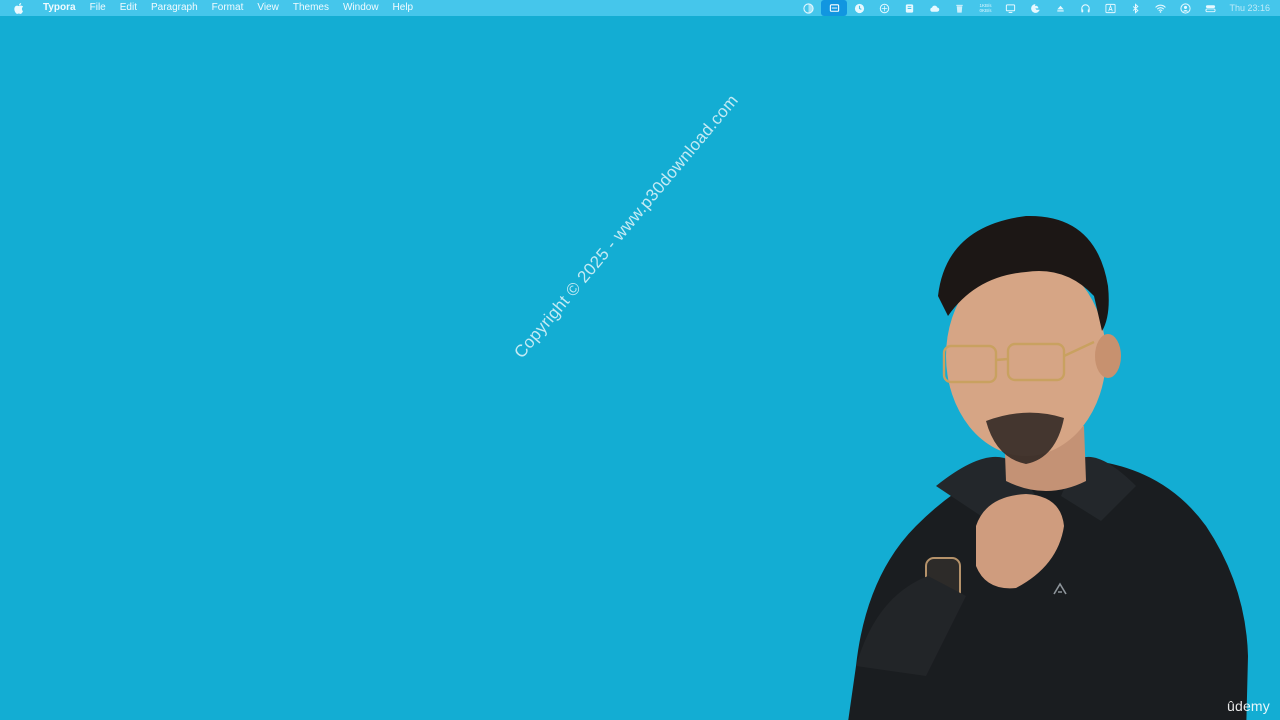 This screenshot has width=1280, height=720. Describe the element at coordinates (174, 8) in the screenshot. I see `menu-paragraph: Paragraph` at that location.